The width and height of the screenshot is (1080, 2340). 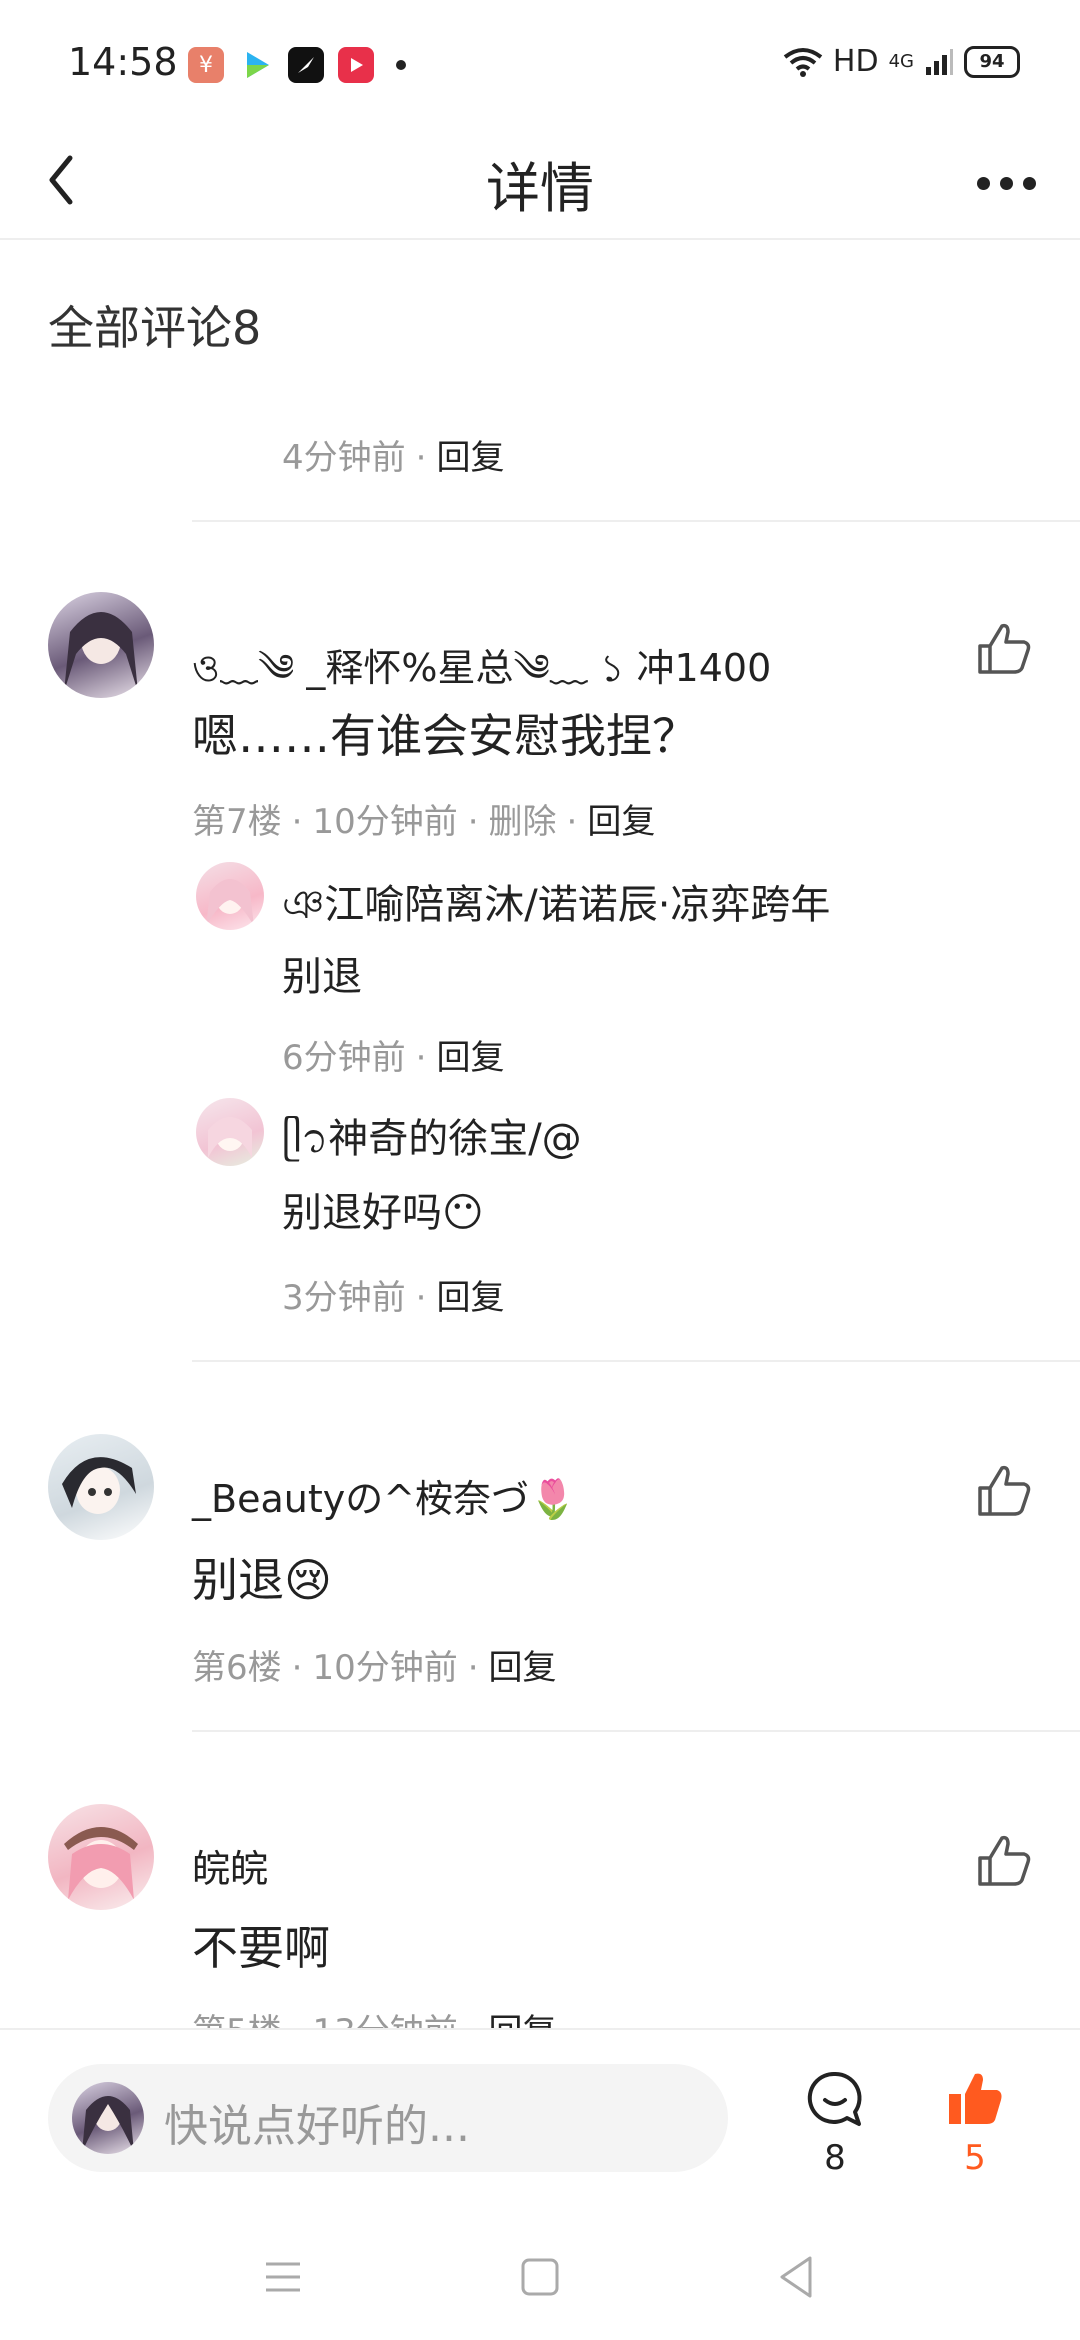 I want to click on like-count-button: 5, so click(x=975, y=2123).